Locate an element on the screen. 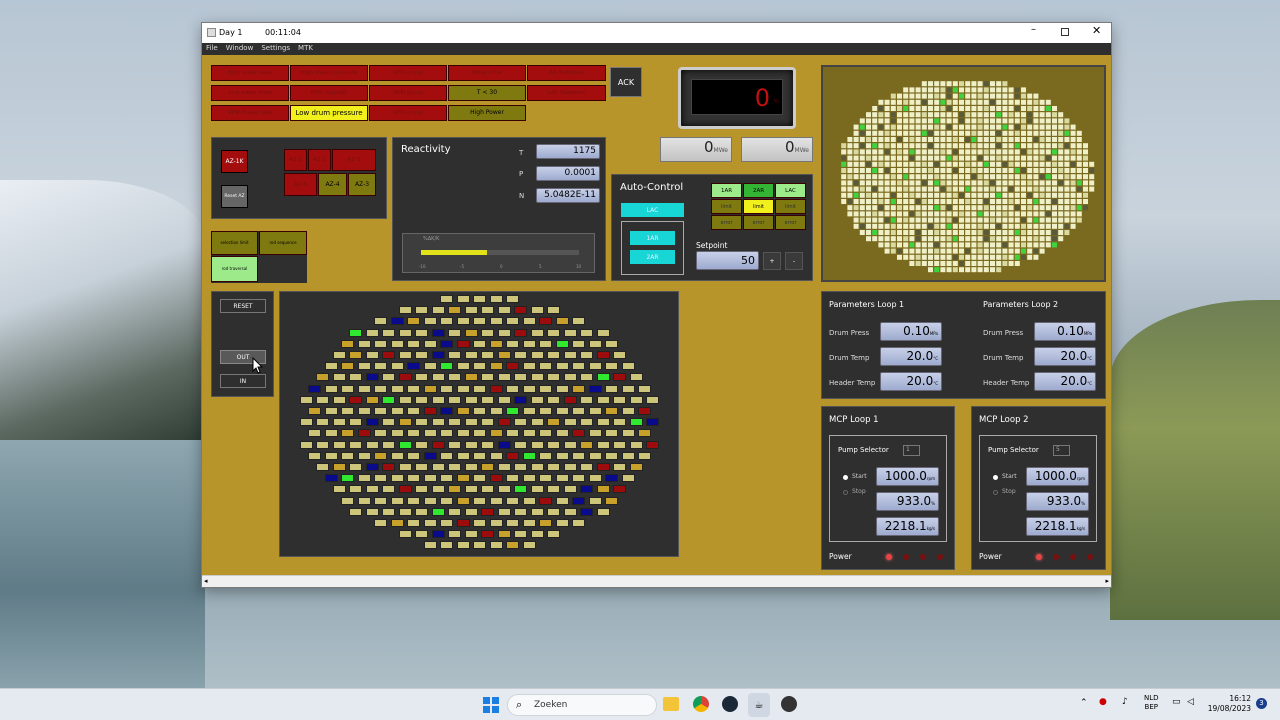  steam-icon is located at coordinates (730, 704).